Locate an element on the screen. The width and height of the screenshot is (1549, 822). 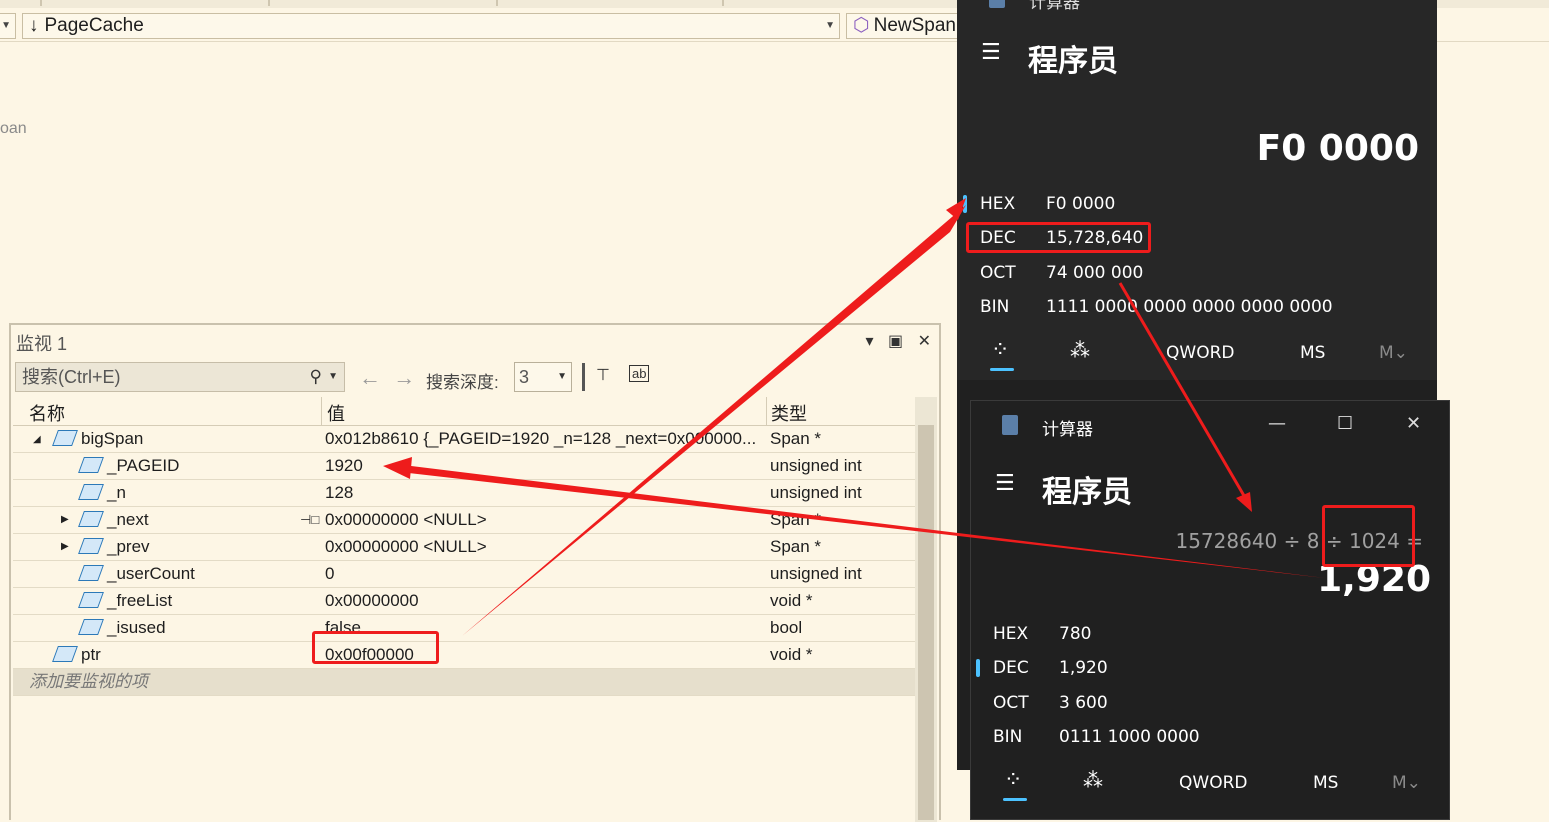
annotation-arrow-dec-to-expression is located at coordinates (1185, 394).